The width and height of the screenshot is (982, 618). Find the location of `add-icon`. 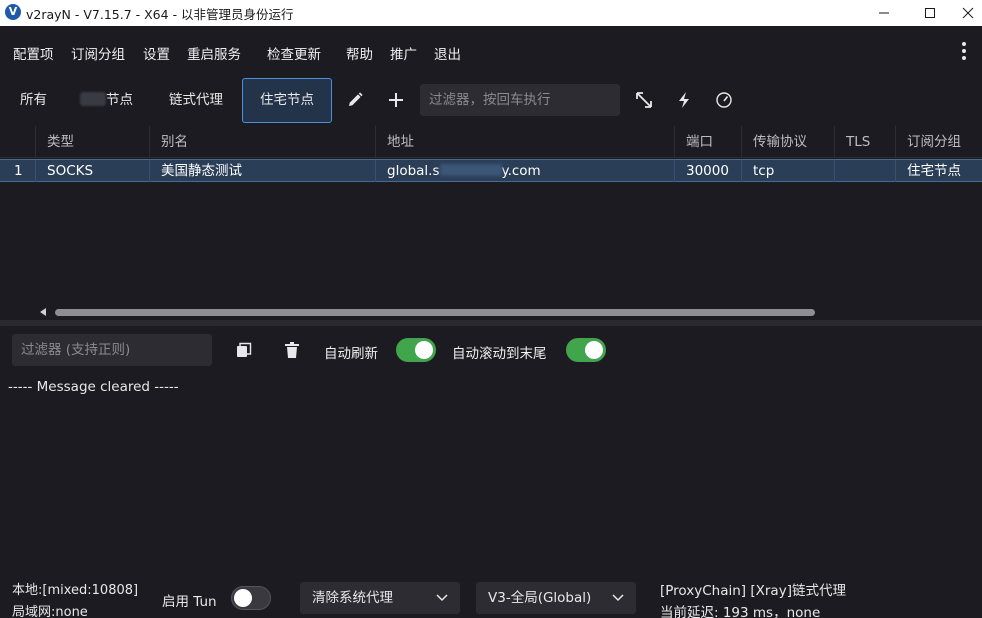

add-icon is located at coordinates (396, 100).